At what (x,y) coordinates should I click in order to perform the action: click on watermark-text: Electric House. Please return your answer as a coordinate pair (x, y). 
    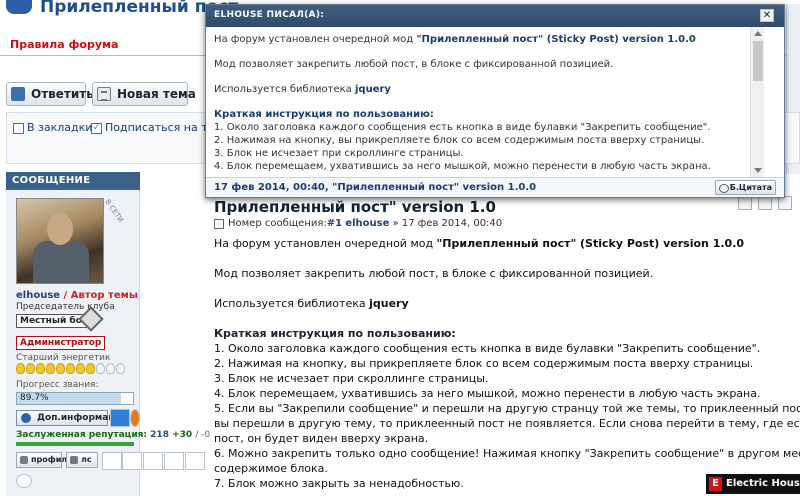
    Looking at the image, I should click on (763, 483).